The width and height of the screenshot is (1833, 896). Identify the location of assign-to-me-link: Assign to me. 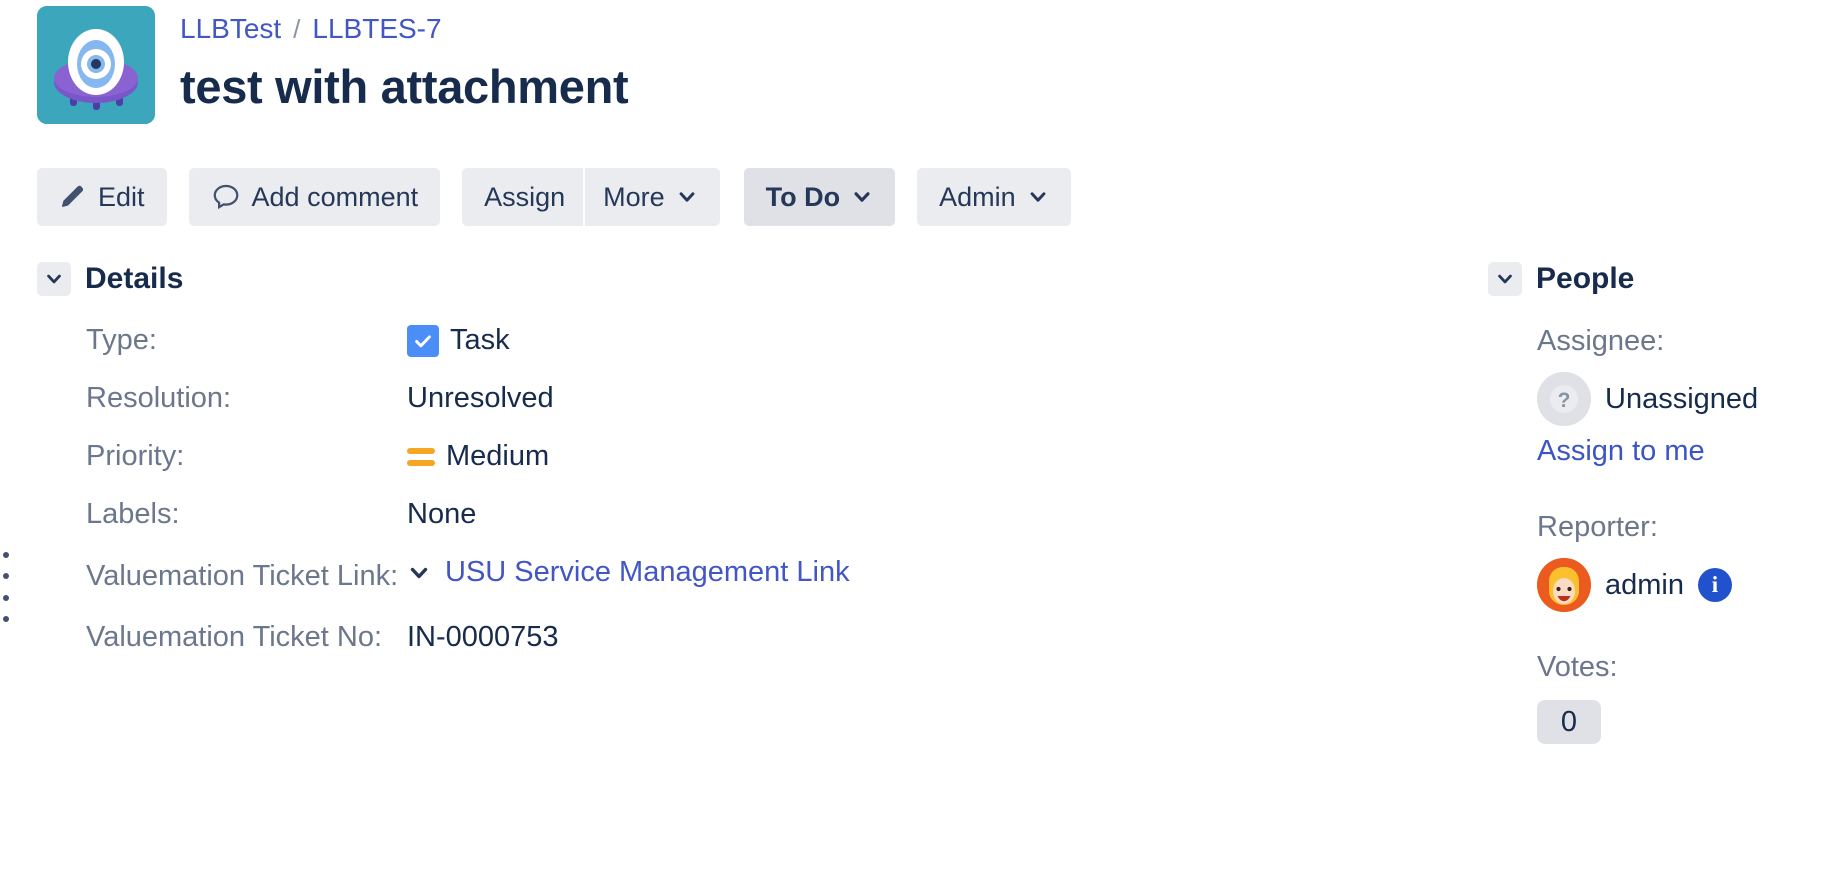
(1621, 451).